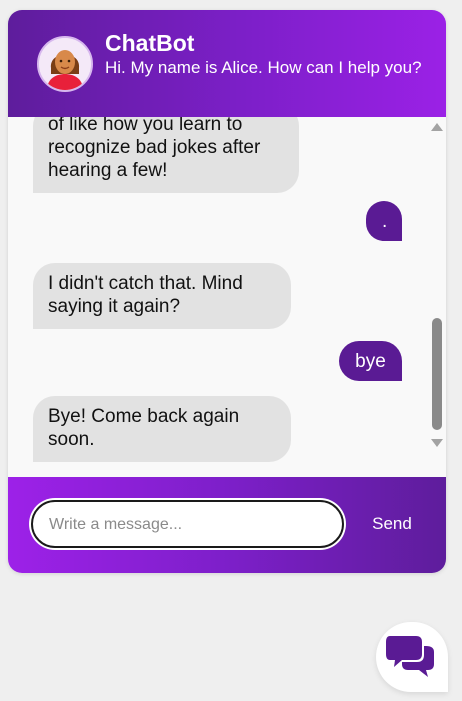 The width and height of the screenshot is (462, 701). Describe the element at coordinates (384, 221) in the screenshot. I see `user-message: .` at that location.